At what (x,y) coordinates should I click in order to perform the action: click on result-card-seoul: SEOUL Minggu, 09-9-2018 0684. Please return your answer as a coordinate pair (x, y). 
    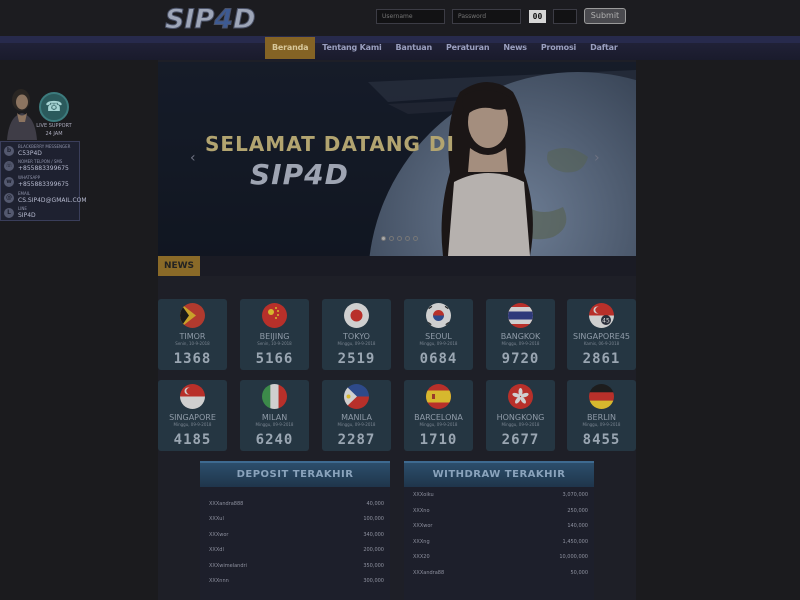
    Looking at the image, I should click on (438, 334).